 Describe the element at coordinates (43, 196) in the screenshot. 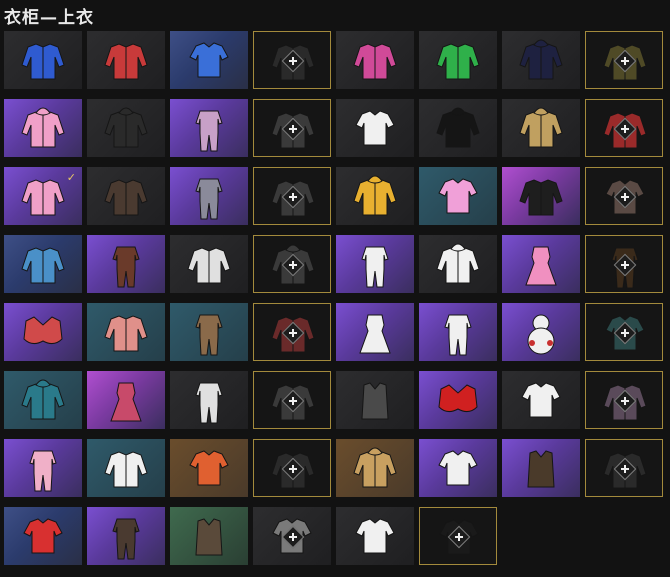

I see `wardrobe-slot: ✓` at that location.